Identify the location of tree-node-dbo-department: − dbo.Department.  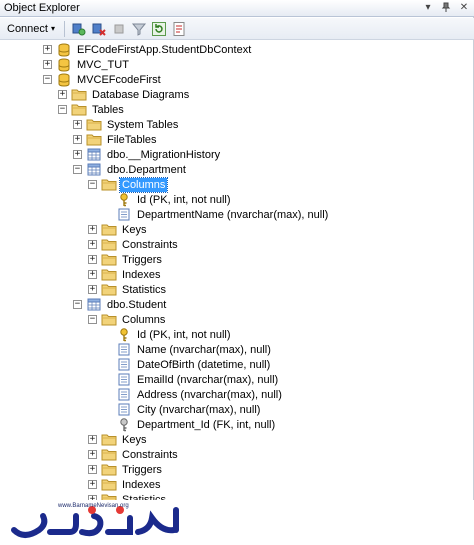
(130, 169).